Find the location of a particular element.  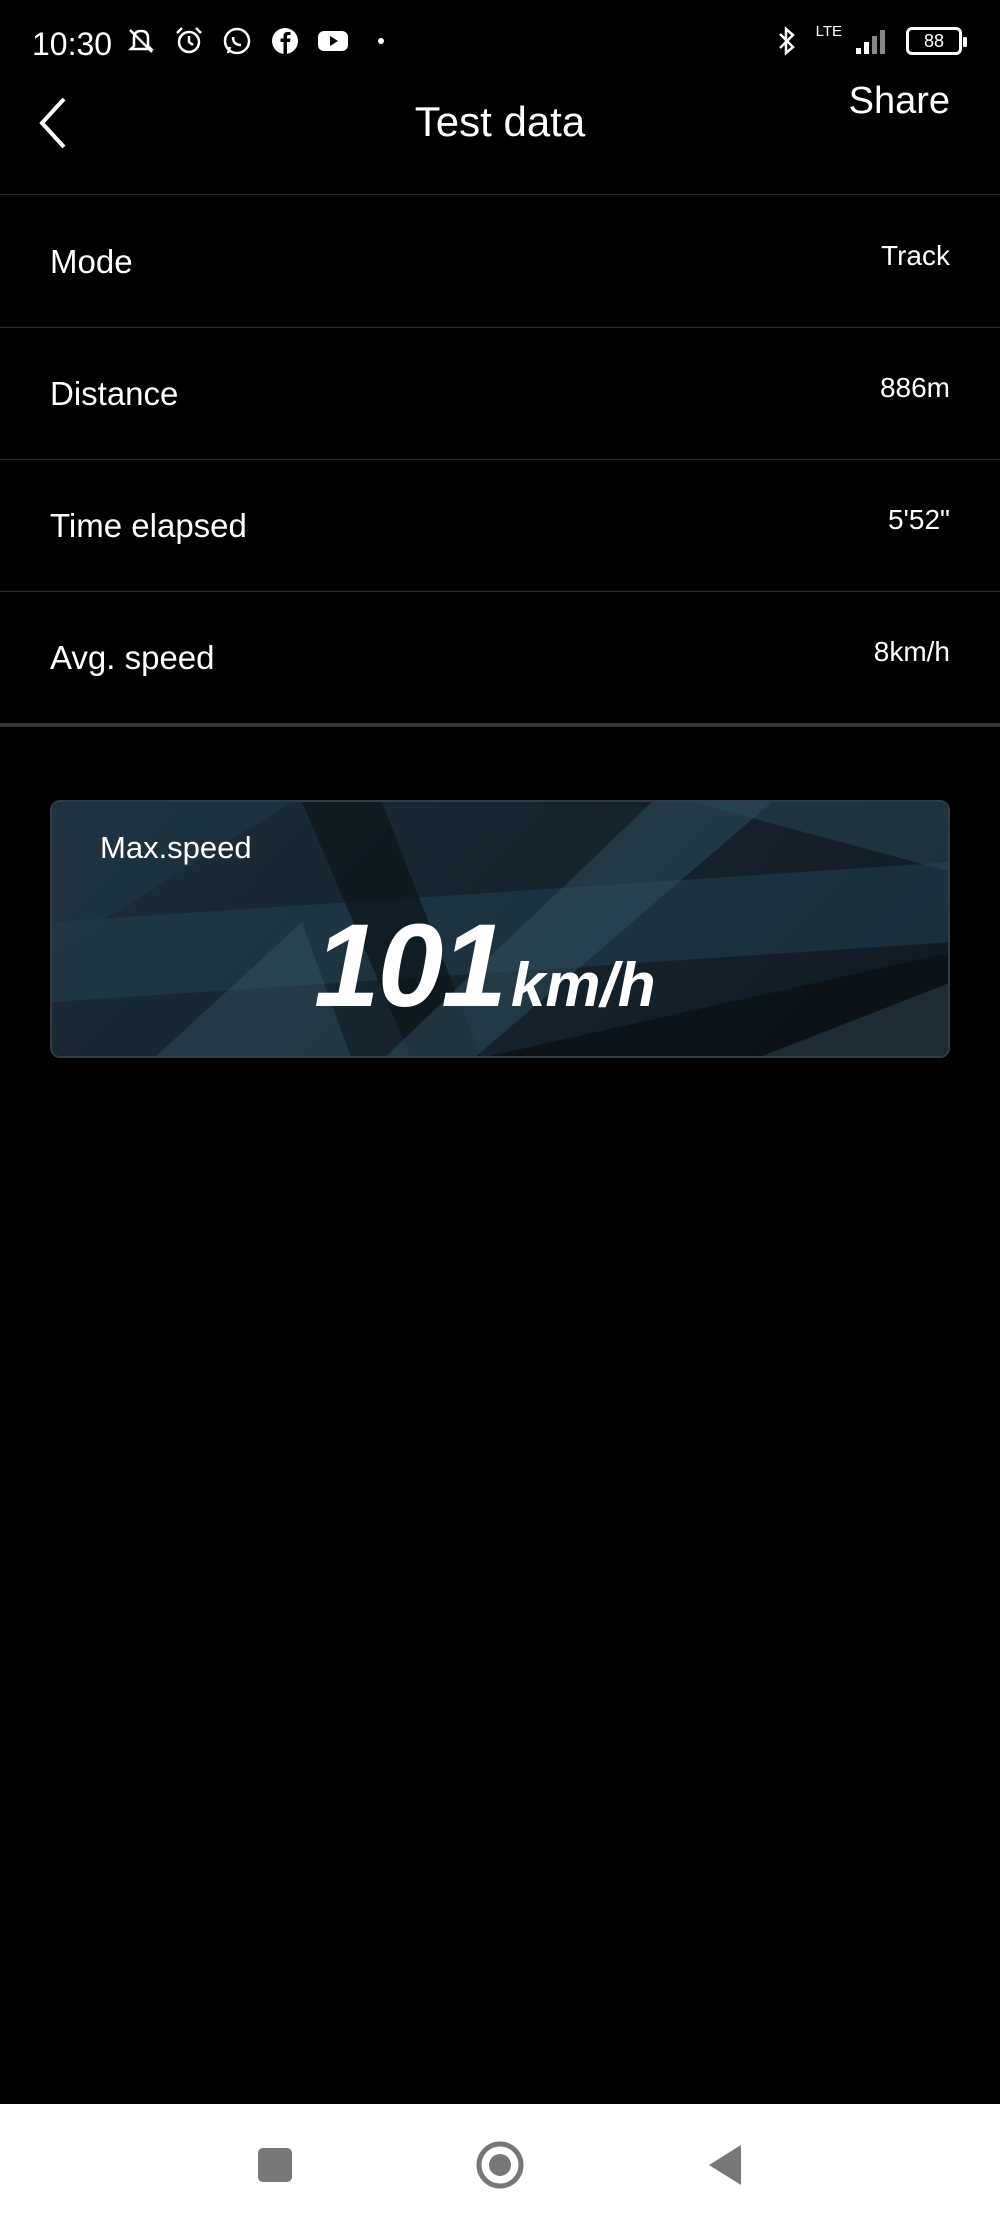

system-icons: LTE 88 is located at coordinates (868, 40).